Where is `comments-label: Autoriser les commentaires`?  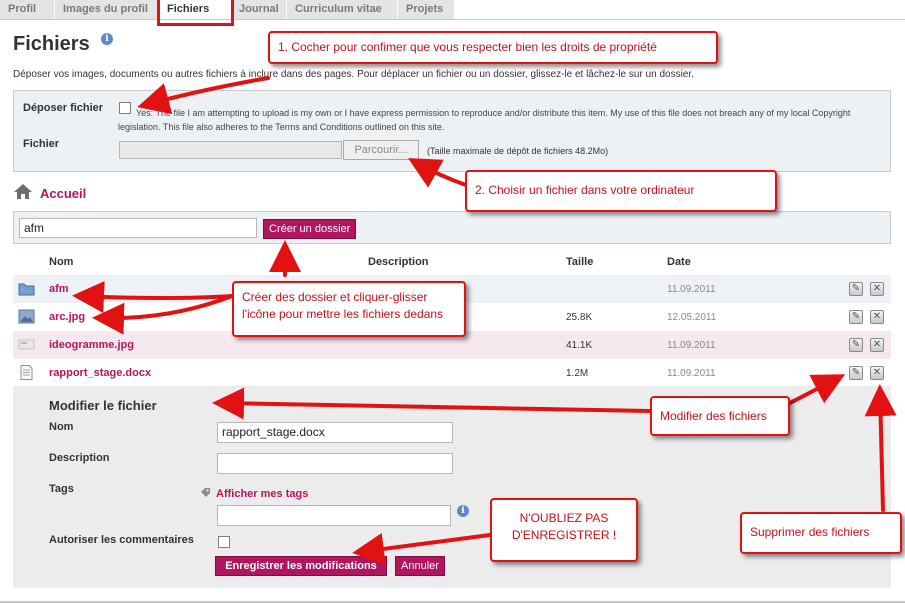 comments-label: Autoriser les commentaires is located at coordinates (121, 540).